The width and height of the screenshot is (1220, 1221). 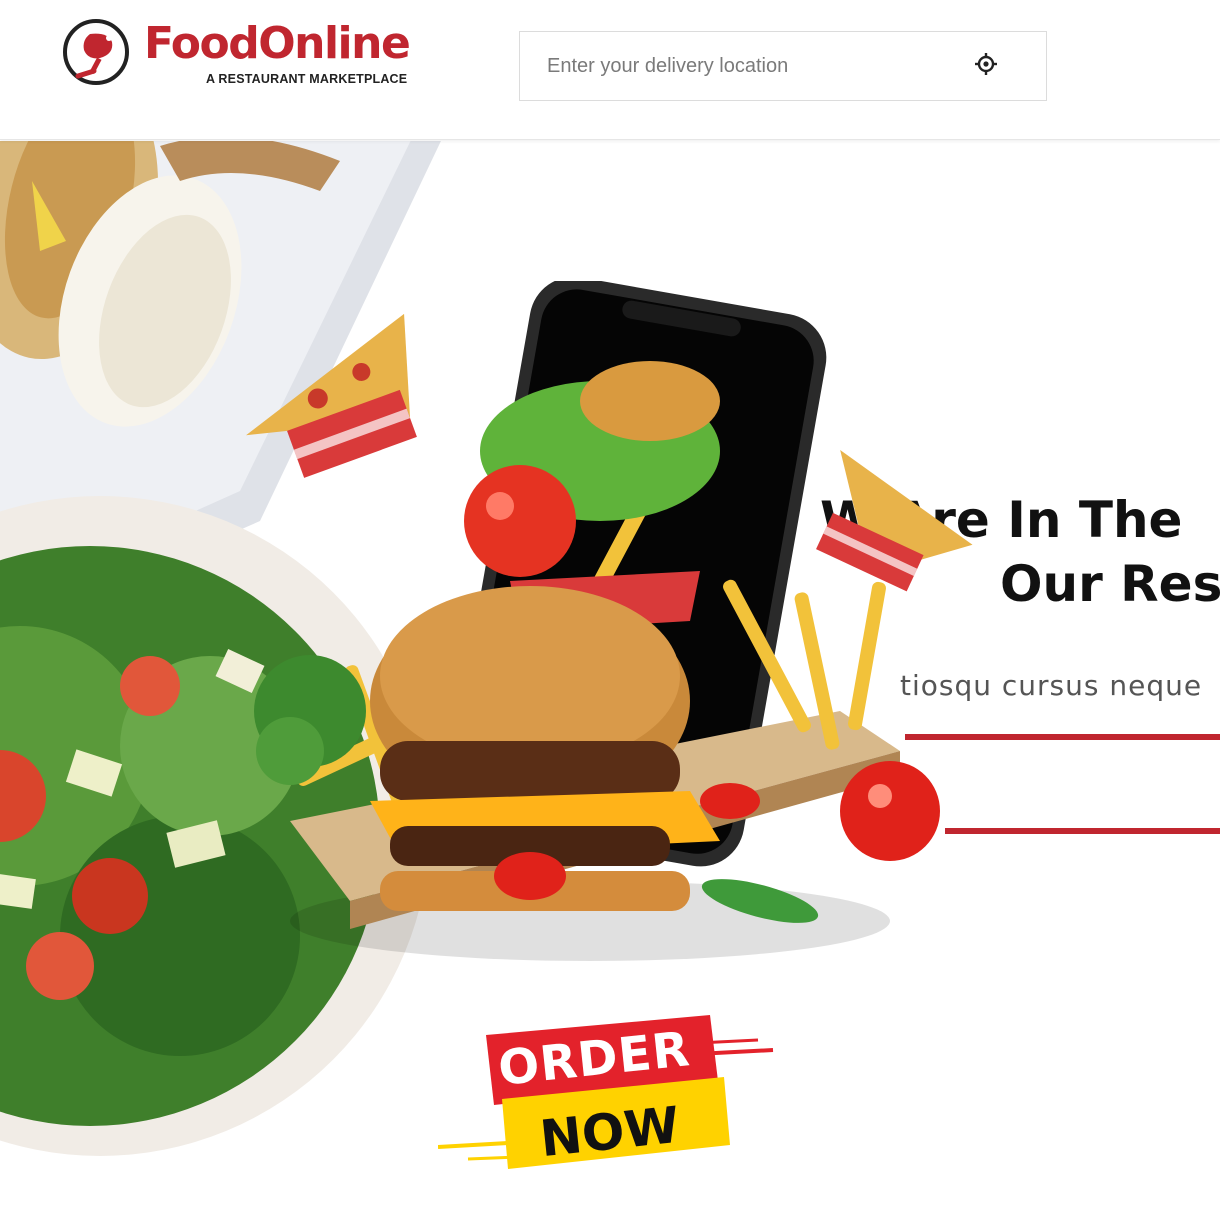 I want to click on delivery-location-search, so click(x=783, y=66).